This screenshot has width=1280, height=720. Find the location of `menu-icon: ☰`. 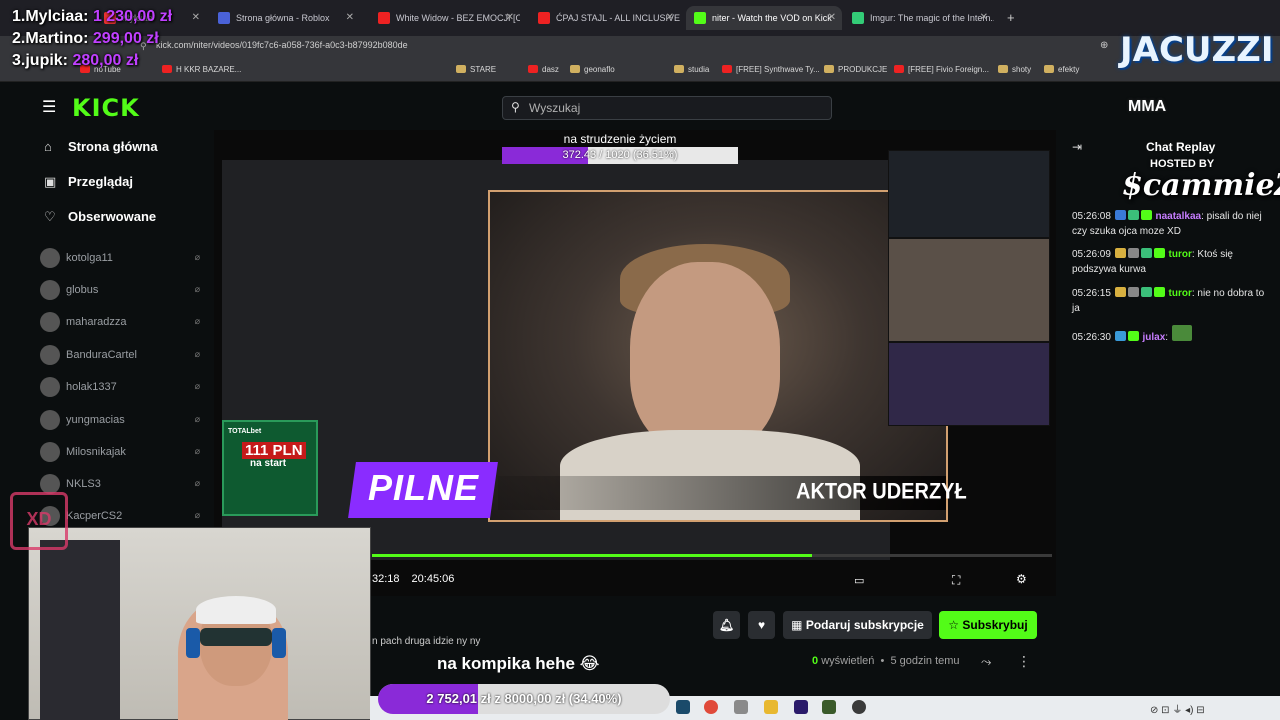

menu-icon: ☰ is located at coordinates (49, 107).